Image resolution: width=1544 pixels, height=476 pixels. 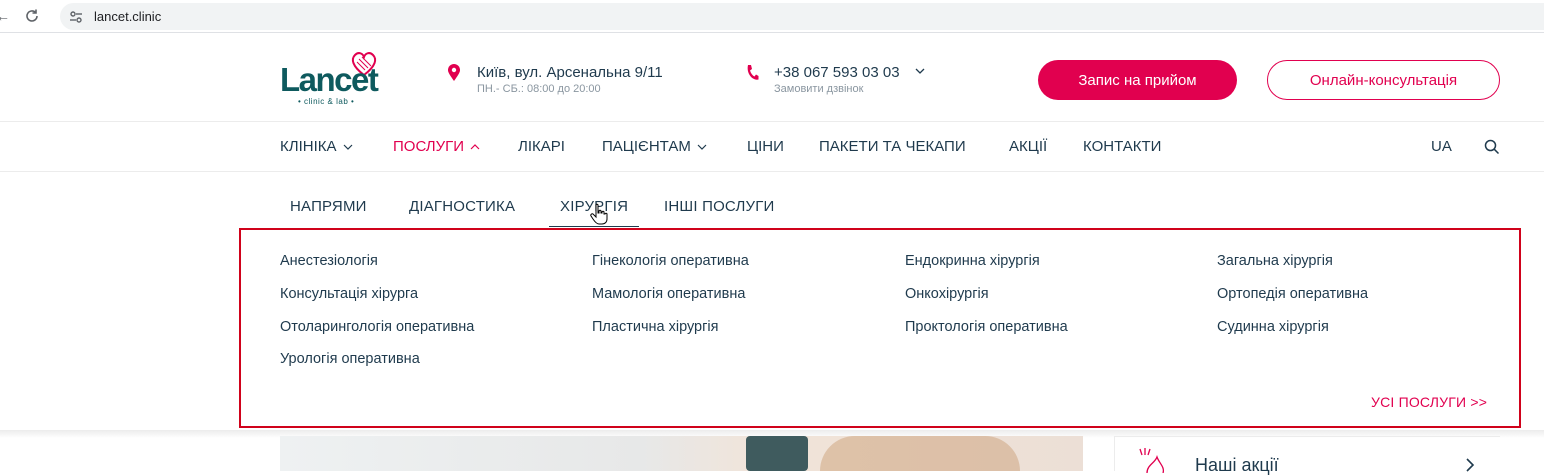 I want to click on nav-item-doctors: ЛІКАРІ, so click(x=541, y=146).